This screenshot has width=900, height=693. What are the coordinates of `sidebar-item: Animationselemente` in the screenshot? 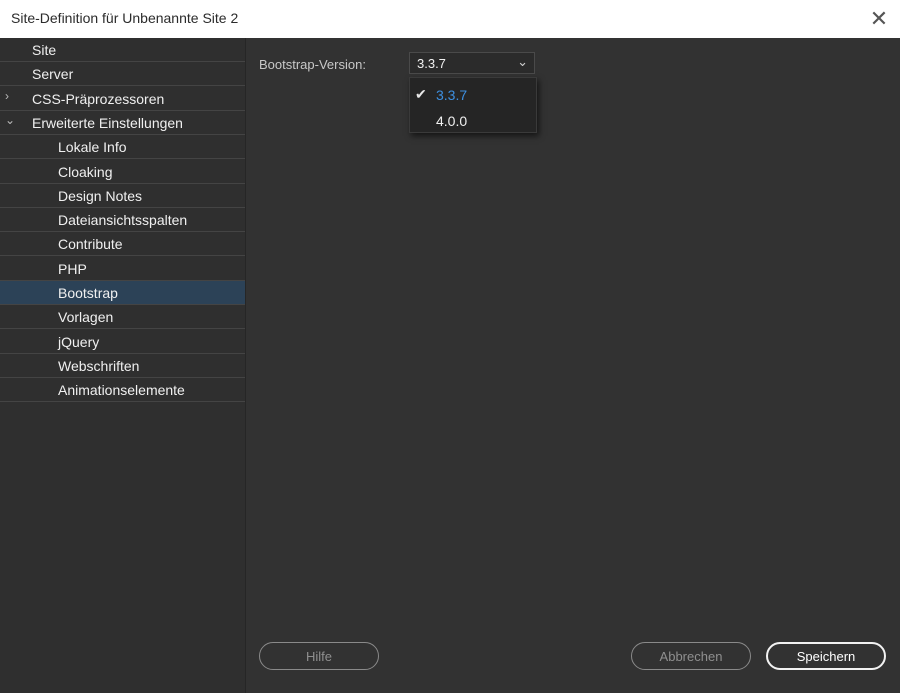 It's located at (122, 390).